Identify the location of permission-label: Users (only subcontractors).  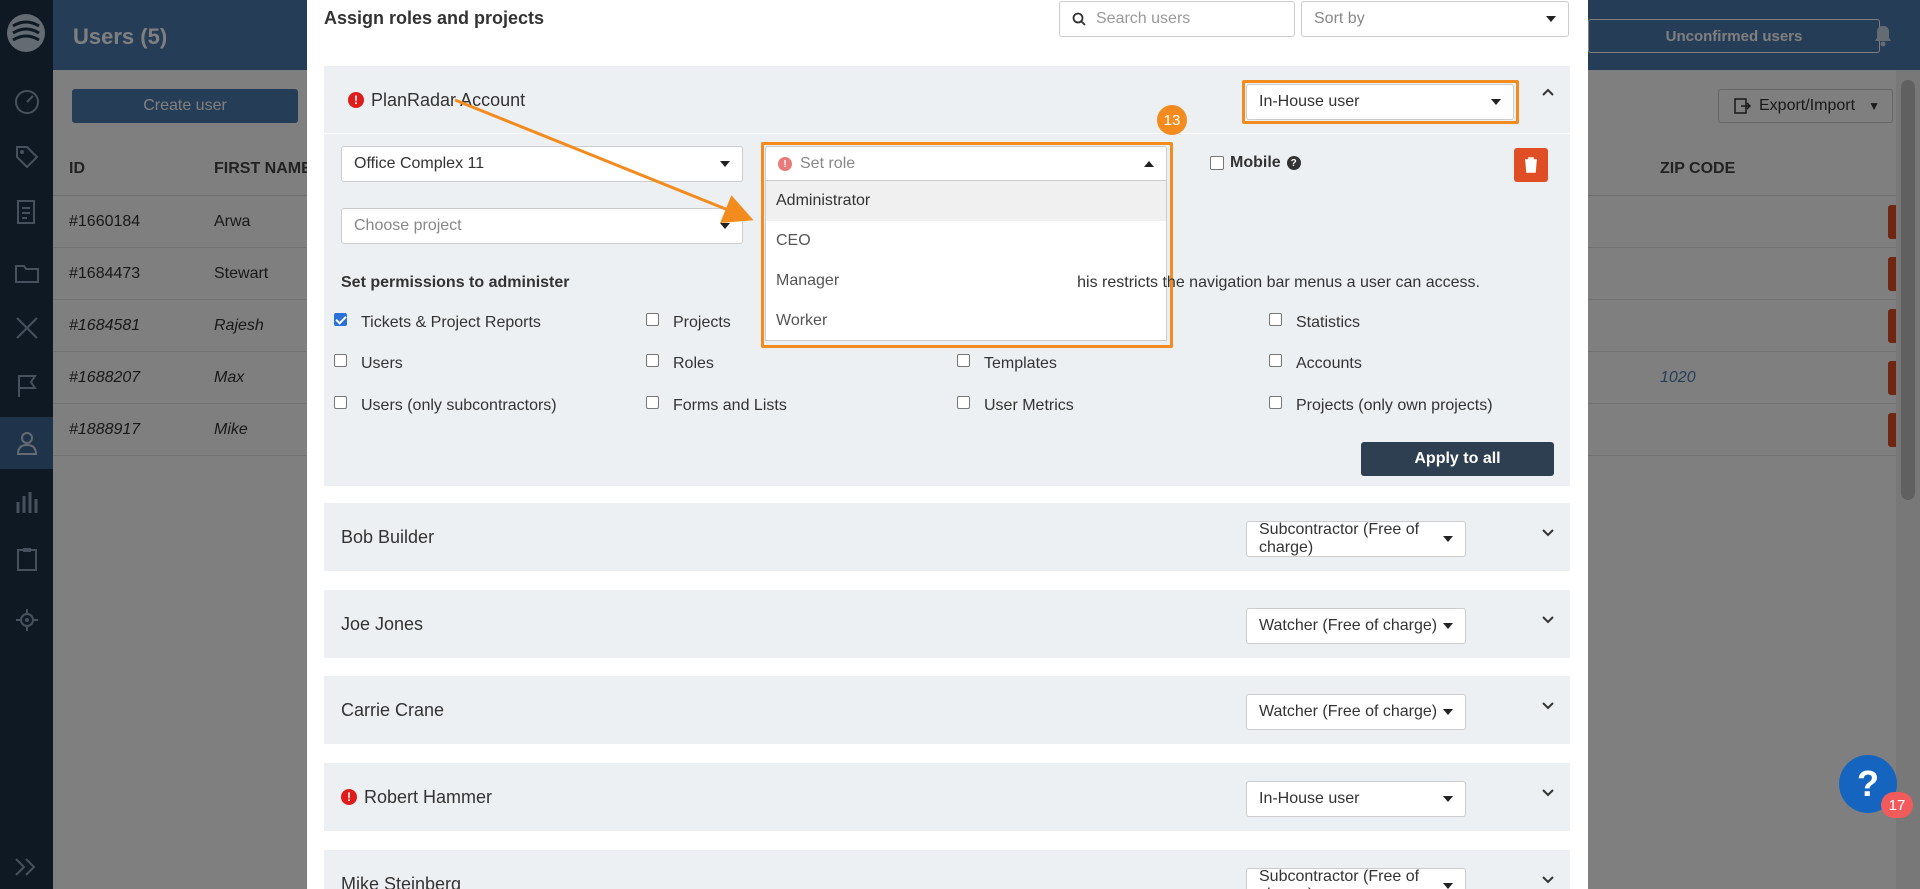
(459, 405).